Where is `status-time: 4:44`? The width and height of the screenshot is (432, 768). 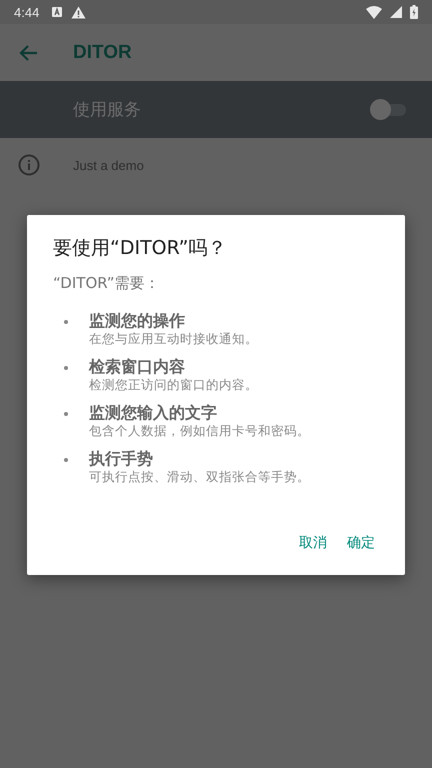
status-time: 4:44 is located at coordinates (27, 12).